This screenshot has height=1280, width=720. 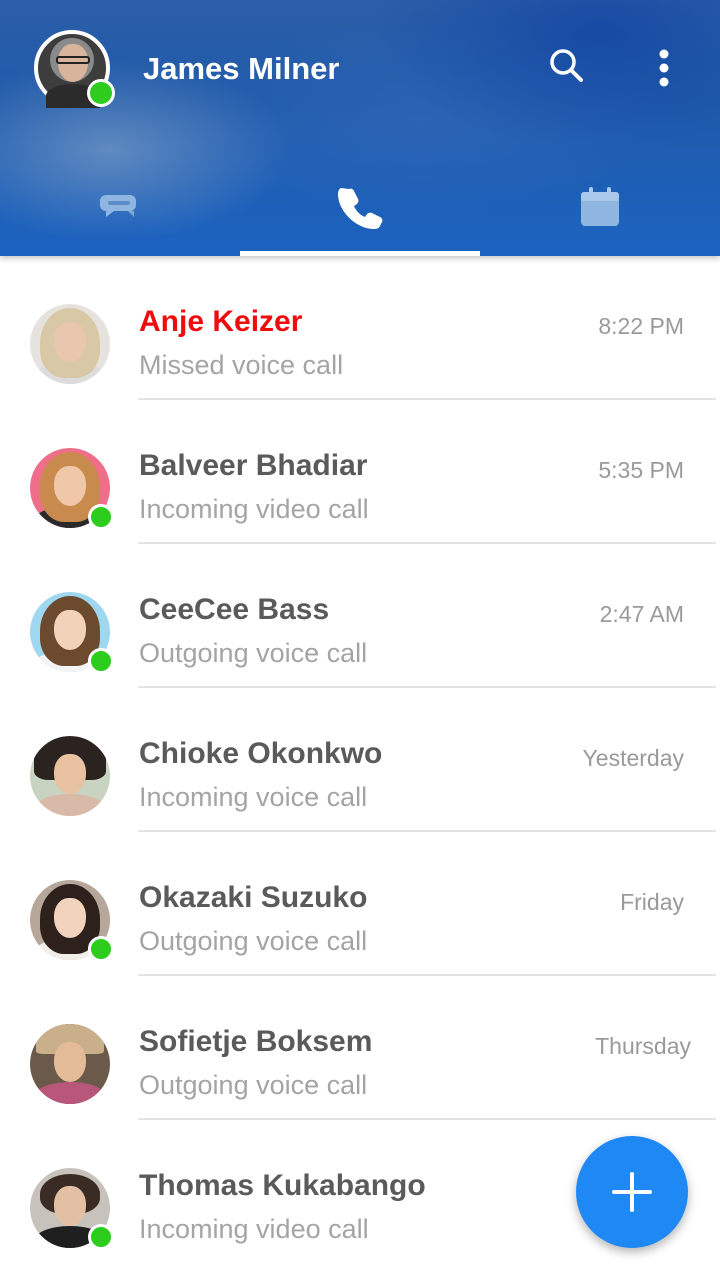 I want to click on contact-name: Sofietje Boksem, so click(x=256, y=1041).